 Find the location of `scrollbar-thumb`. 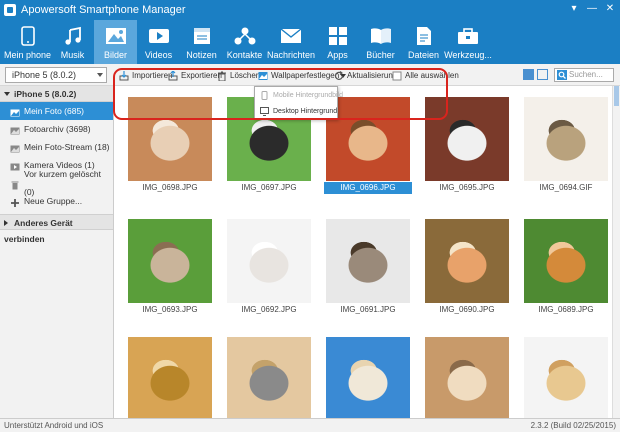

scrollbar-thumb is located at coordinates (616, 96).